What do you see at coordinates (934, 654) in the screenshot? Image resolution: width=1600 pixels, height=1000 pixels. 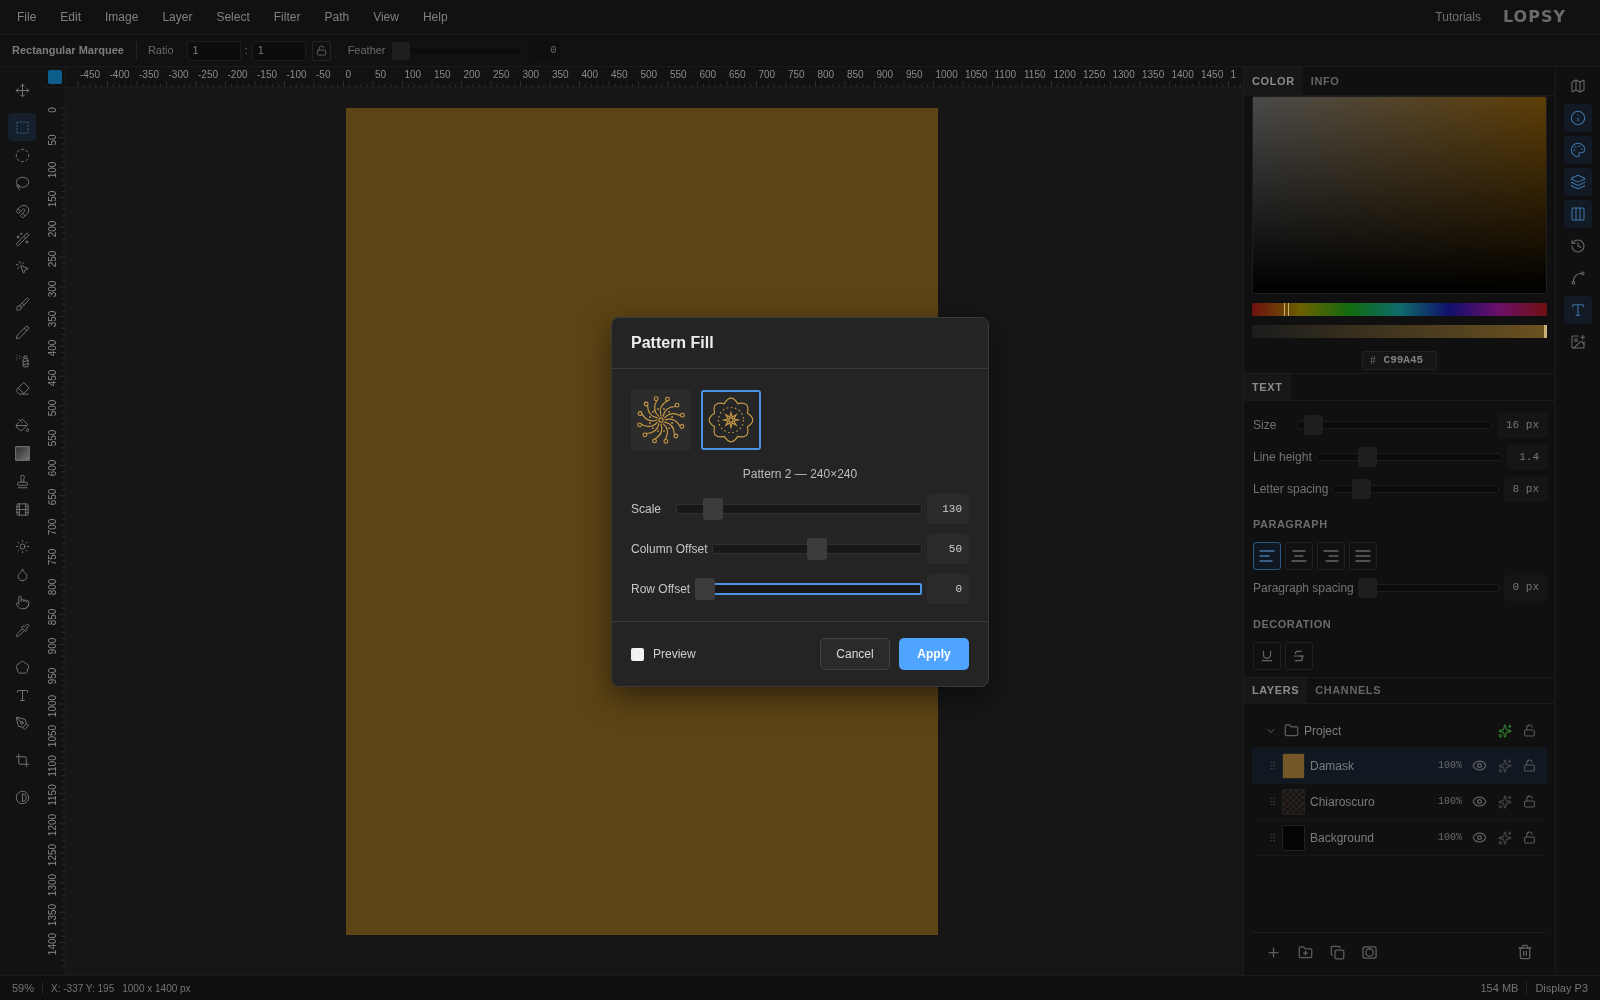 I see `apply-button: Apply` at bounding box center [934, 654].